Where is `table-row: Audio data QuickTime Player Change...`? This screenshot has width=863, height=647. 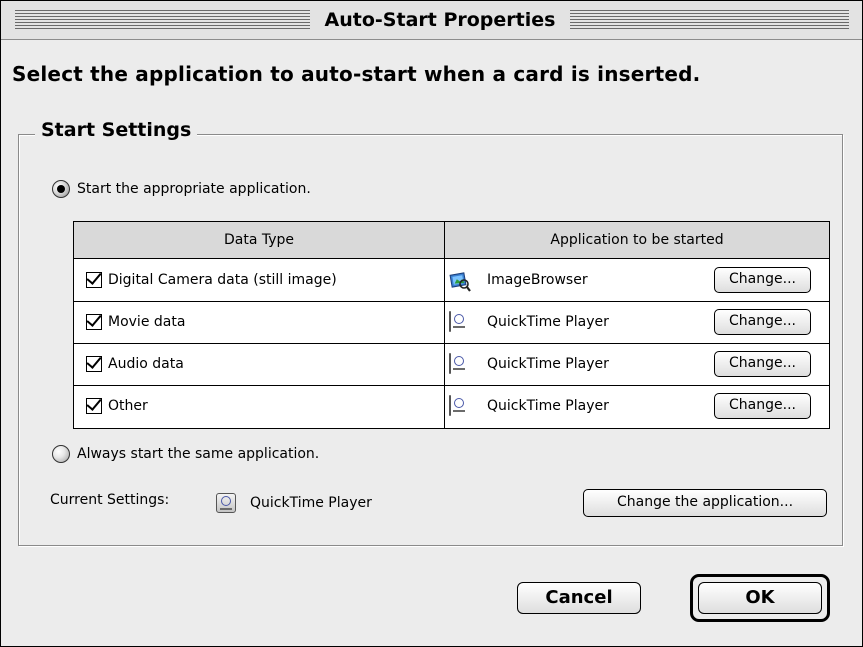
table-row: Audio data QuickTime Player Change... is located at coordinates (451, 364).